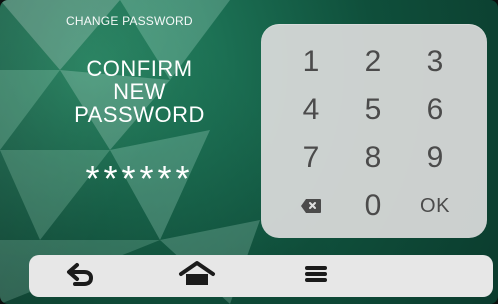  I want to click on key-2: 2, so click(373, 62).